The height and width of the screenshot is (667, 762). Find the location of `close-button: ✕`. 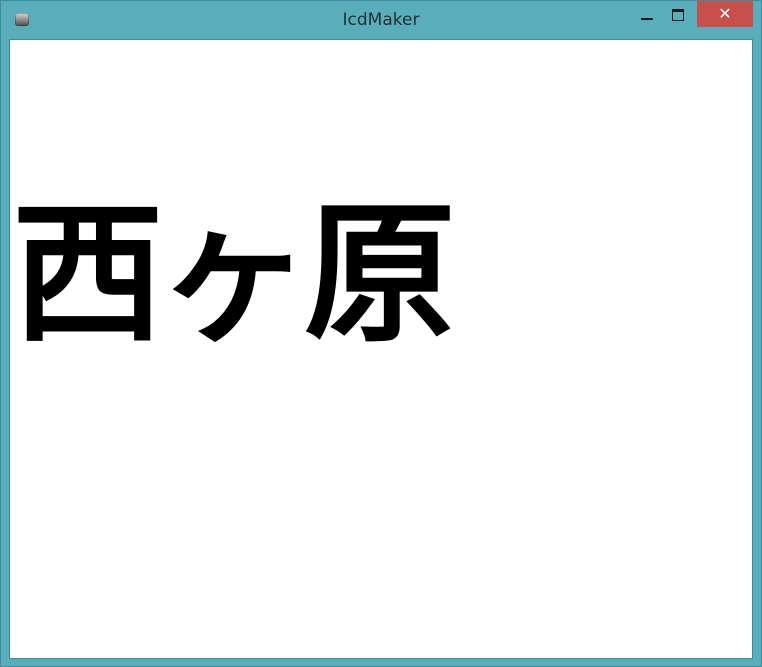

close-button: ✕ is located at coordinates (725, 14).